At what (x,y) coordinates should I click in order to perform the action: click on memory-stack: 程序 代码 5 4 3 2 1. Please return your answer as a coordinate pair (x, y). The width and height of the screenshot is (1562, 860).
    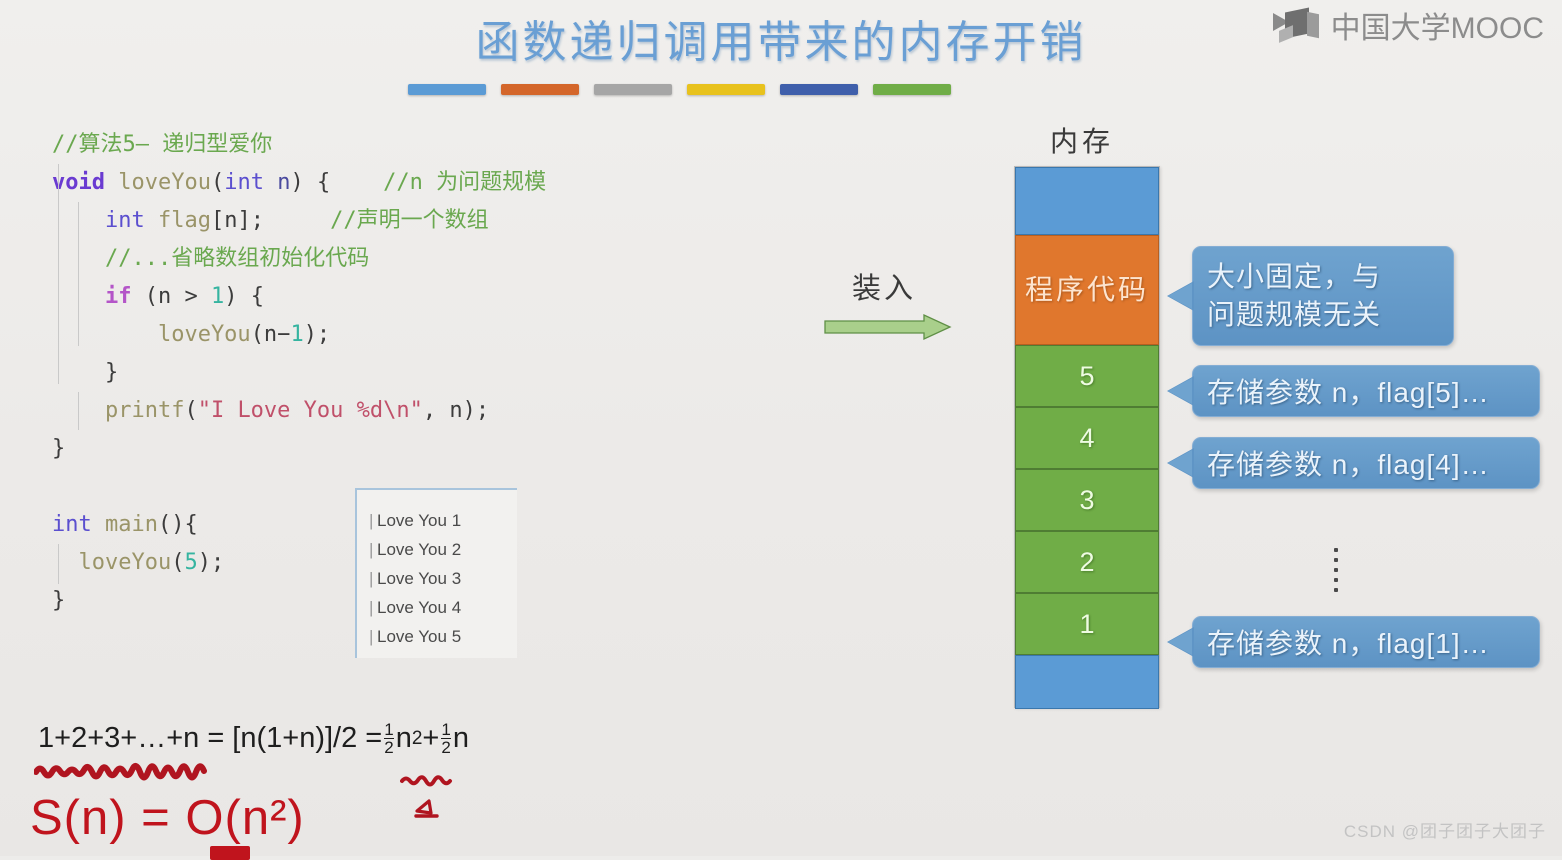
    Looking at the image, I should click on (1087, 437).